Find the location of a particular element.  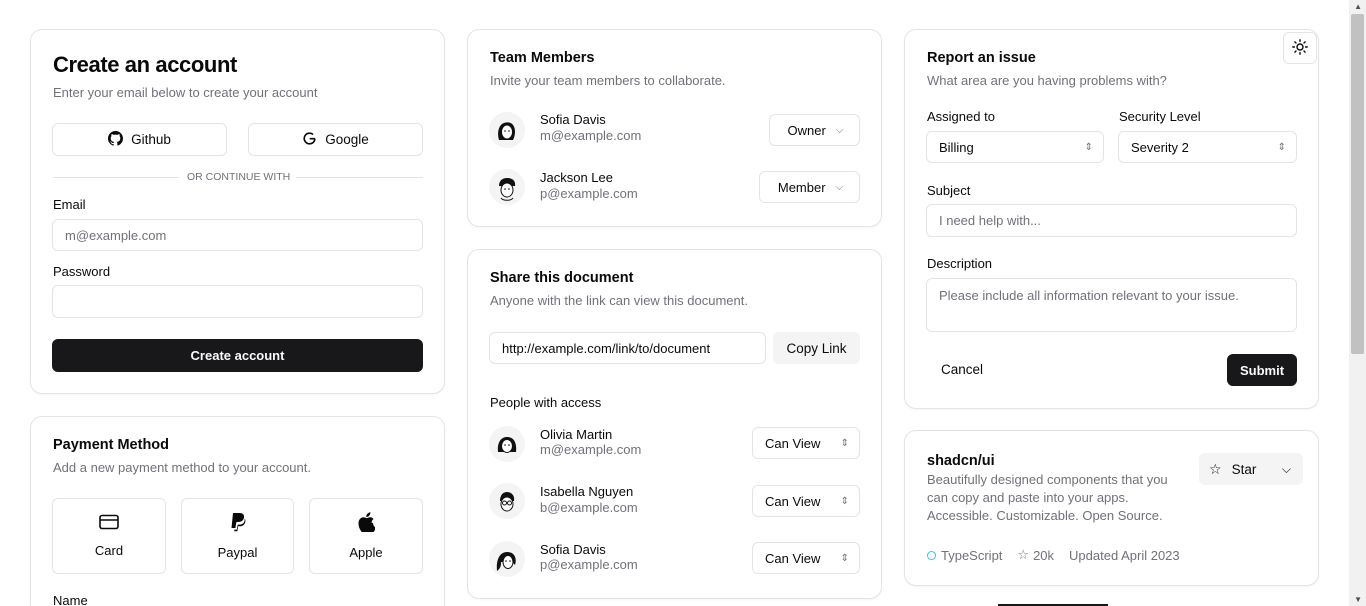

repo-language: TypeScript is located at coordinates (972, 555).